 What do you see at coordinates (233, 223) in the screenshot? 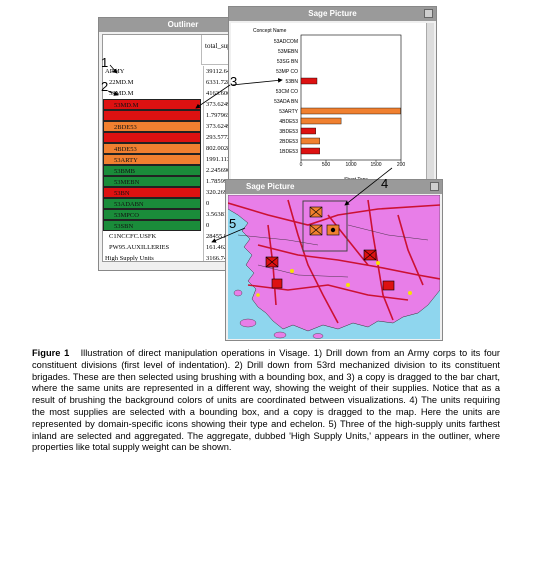
I see `callout-5: 5` at bounding box center [233, 223].